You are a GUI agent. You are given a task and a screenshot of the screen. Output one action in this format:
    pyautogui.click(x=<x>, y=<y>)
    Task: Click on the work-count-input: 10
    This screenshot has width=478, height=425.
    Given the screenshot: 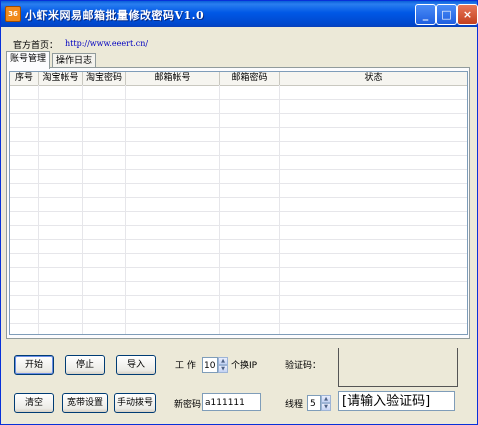 What is the action you would take?
    pyautogui.click(x=210, y=365)
    